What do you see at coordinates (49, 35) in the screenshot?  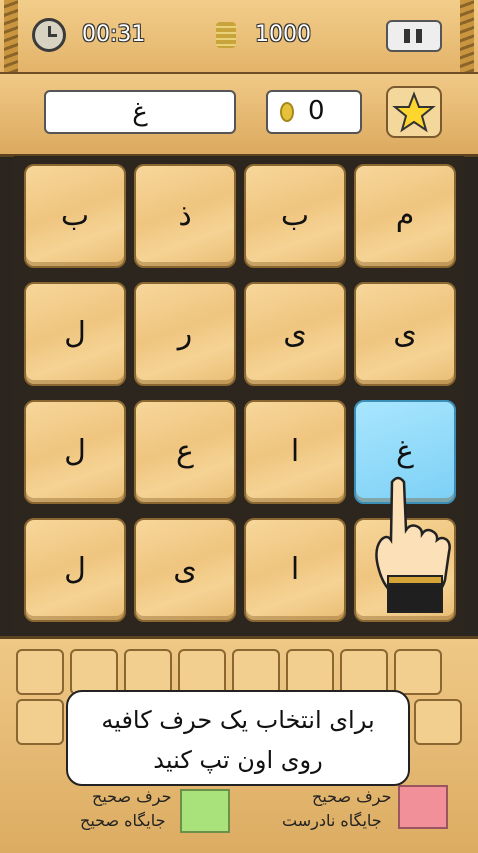 I see `clock-icon` at bounding box center [49, 35].